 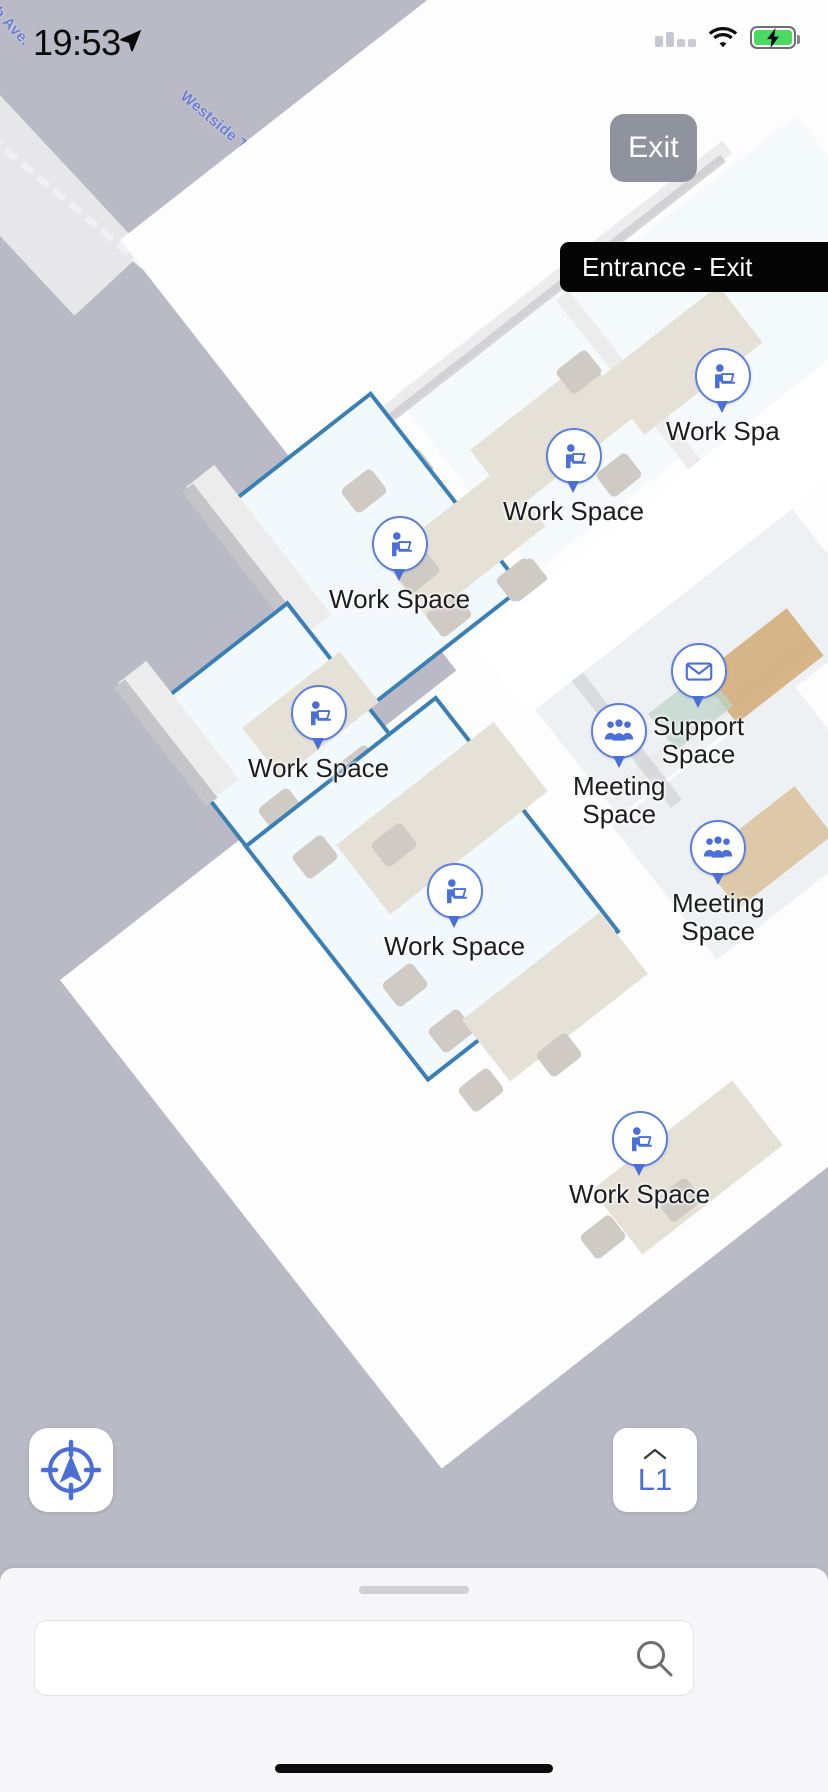 I want to click on search-input, so click(x=343, y=1658).